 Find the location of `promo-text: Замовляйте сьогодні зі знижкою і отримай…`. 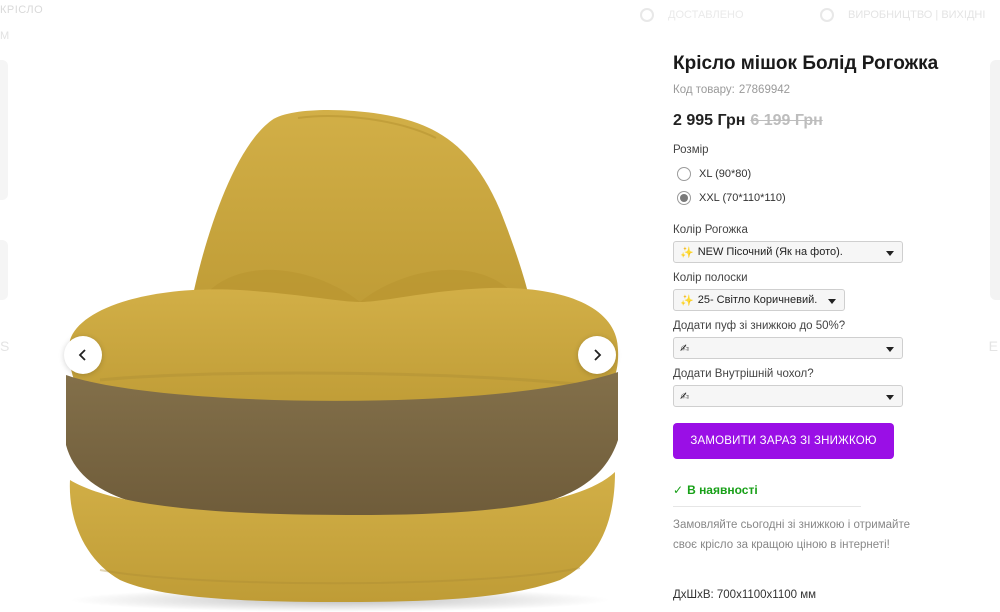

promo-text: Замовляйте сьогодні зі знижкою і отримай… is located at coordinates (791, 535).